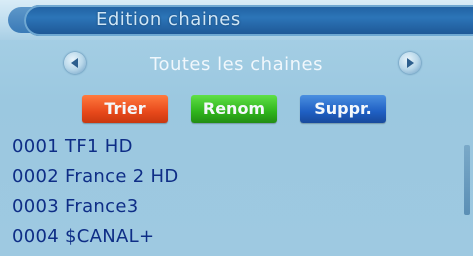 This screenshot has height=256, width=473. Describe the element at coordinates (122, 176) in the screenshot. I see `channel-name: France 2 HD` at that location.